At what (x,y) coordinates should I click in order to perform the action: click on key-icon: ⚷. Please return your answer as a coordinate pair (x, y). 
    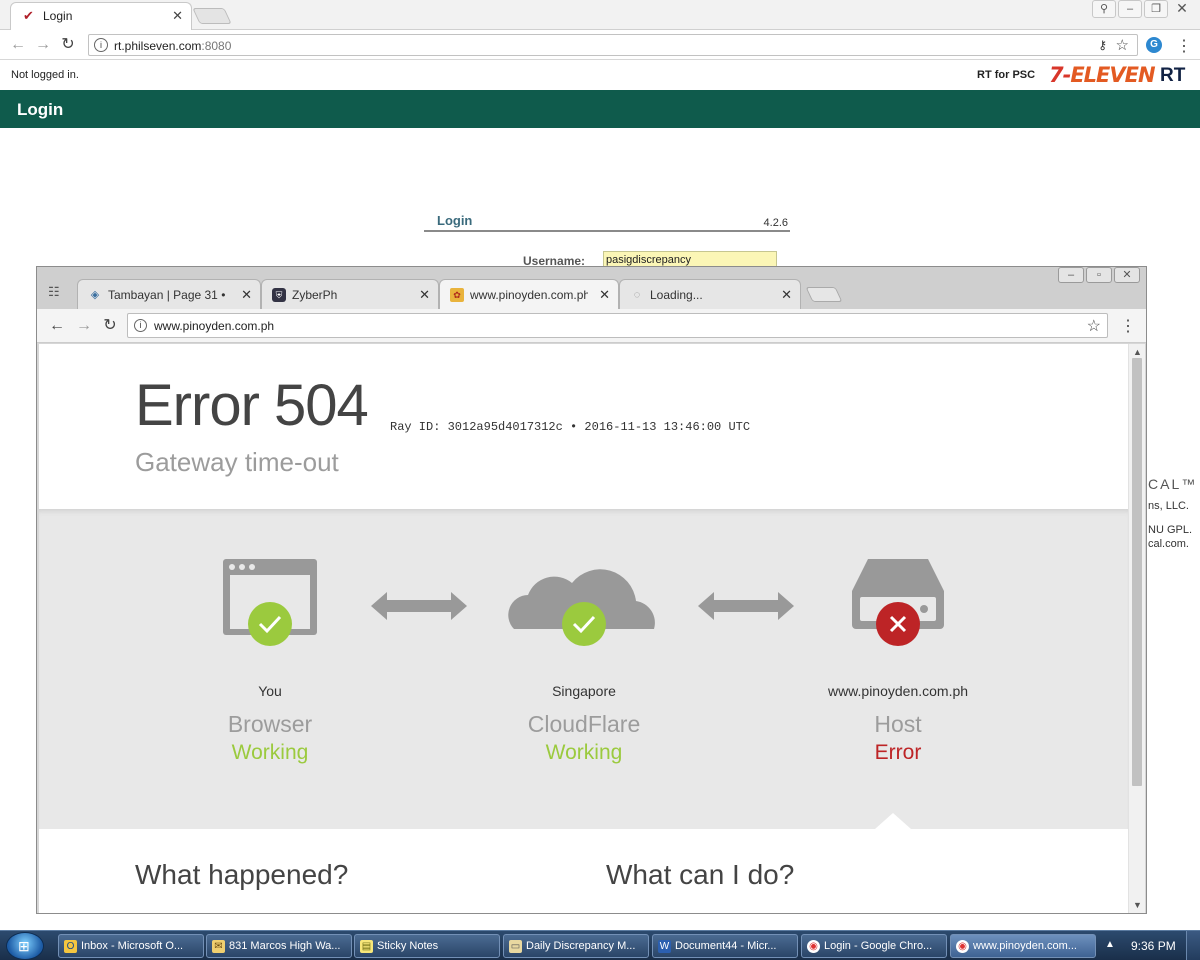
    Looking at the image, I should click on (1102, 45).